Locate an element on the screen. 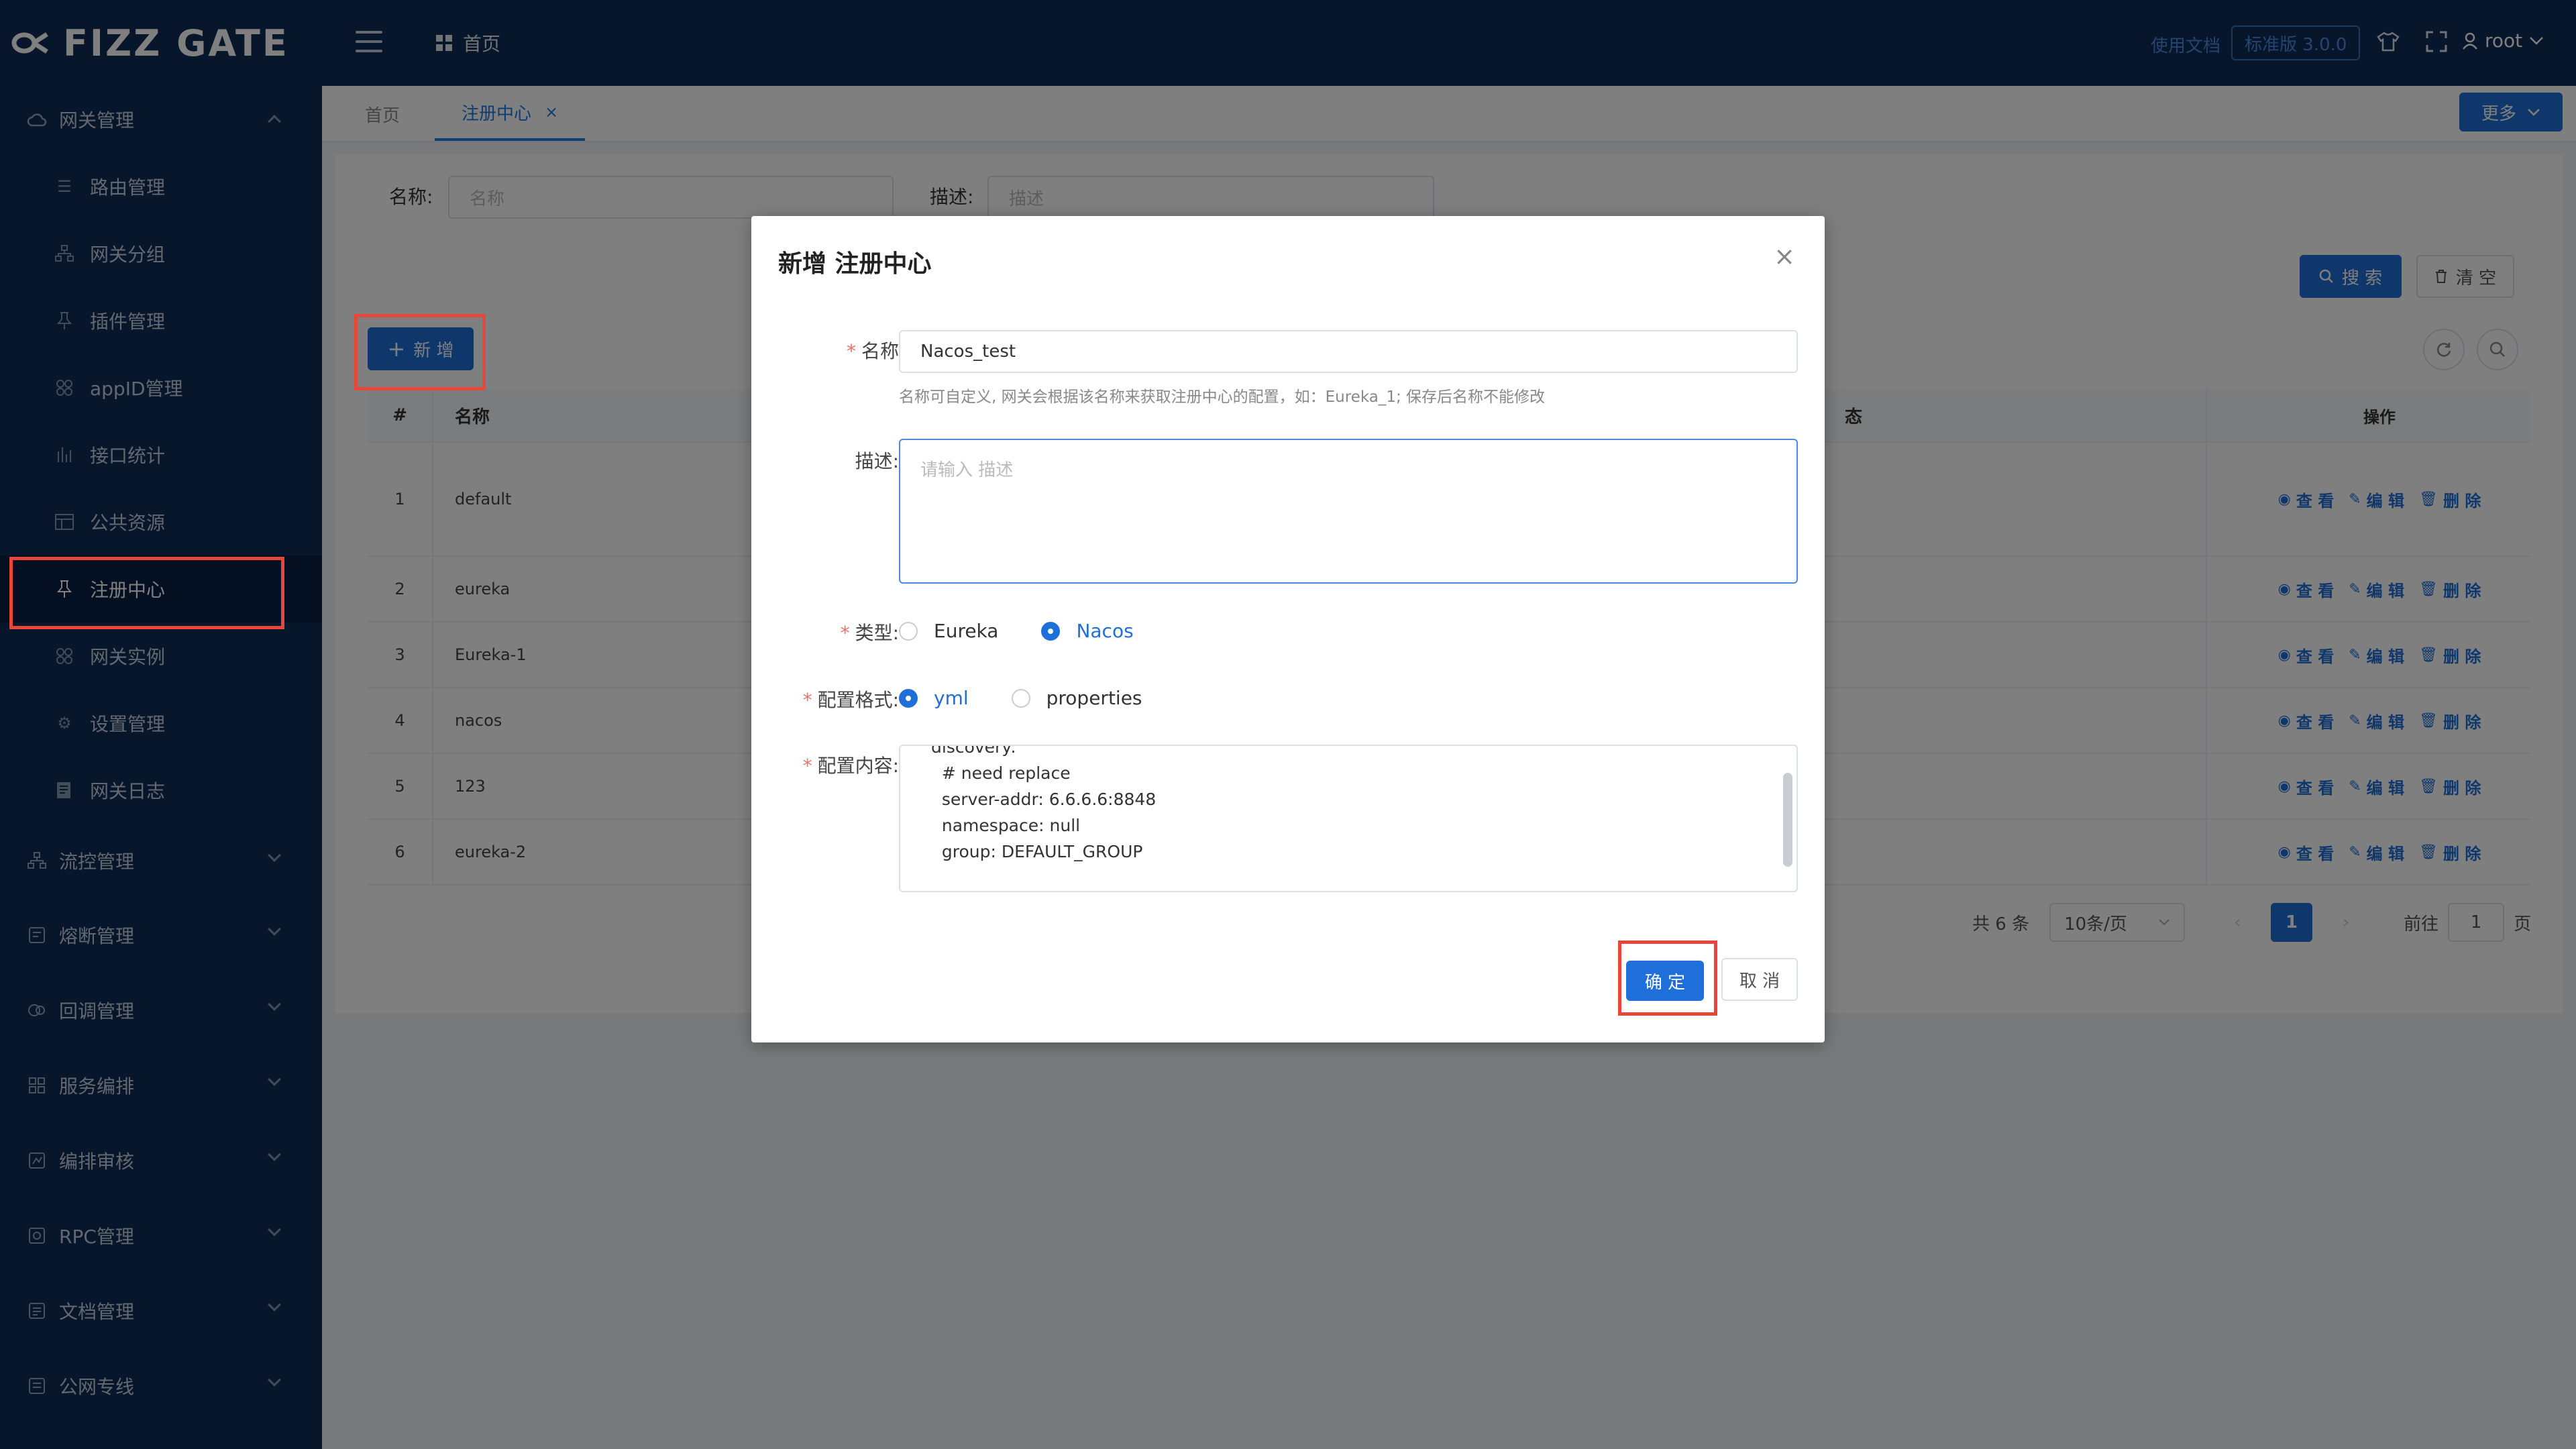 Image resolution: width=2576 pixels, height=1449 pixels. code-line: discovery: is located at coordinates (973, 751).